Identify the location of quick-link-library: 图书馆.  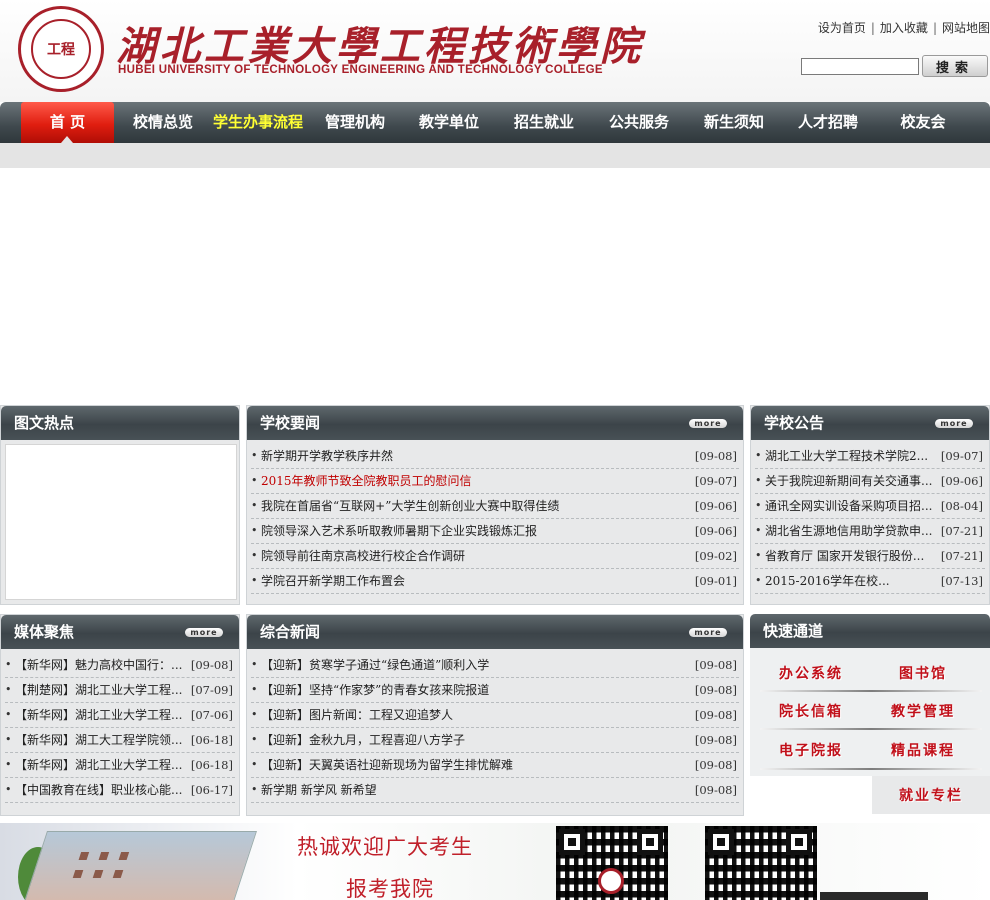
(923, 673).